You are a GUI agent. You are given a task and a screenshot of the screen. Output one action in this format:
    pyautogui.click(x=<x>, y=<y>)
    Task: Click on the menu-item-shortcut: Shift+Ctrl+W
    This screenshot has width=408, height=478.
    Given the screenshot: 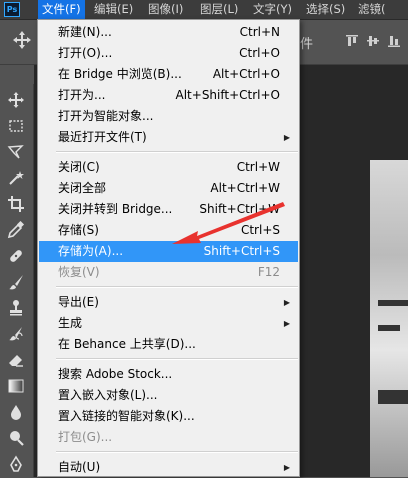 What is the action you would take?
    pyautogui.click(x=239, y=209)
    